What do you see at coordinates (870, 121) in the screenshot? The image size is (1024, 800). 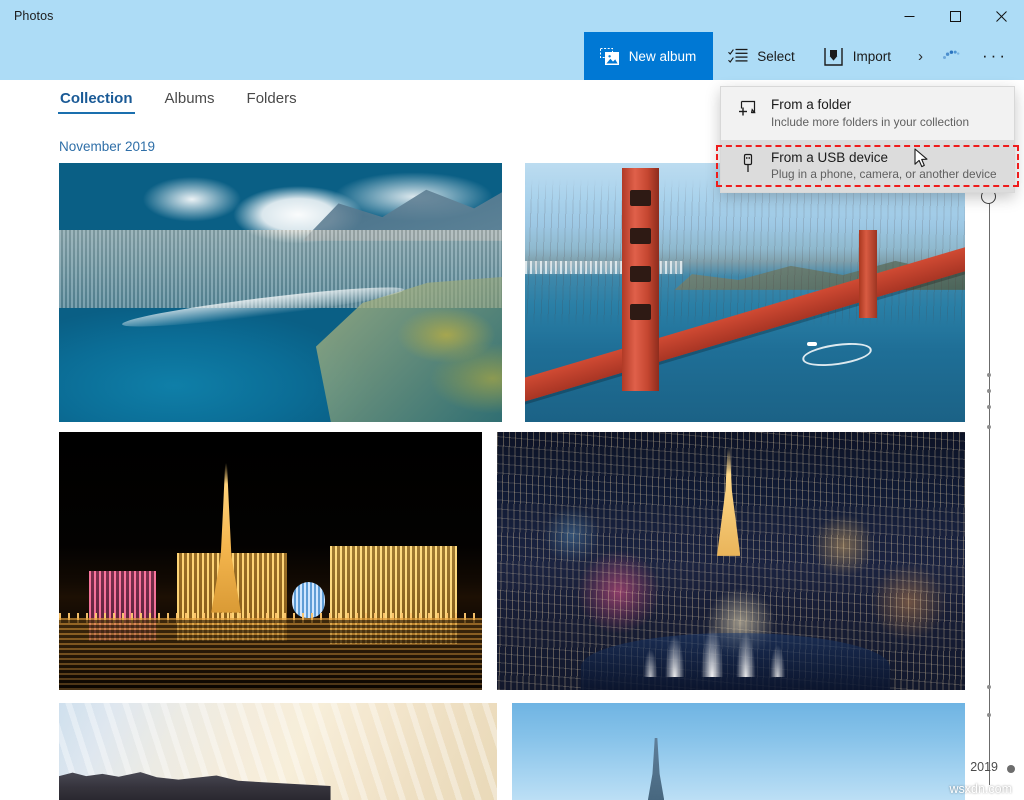 I see `menu-item-subtitle: Include more folders in your collection` at bounding box center [870, 121].